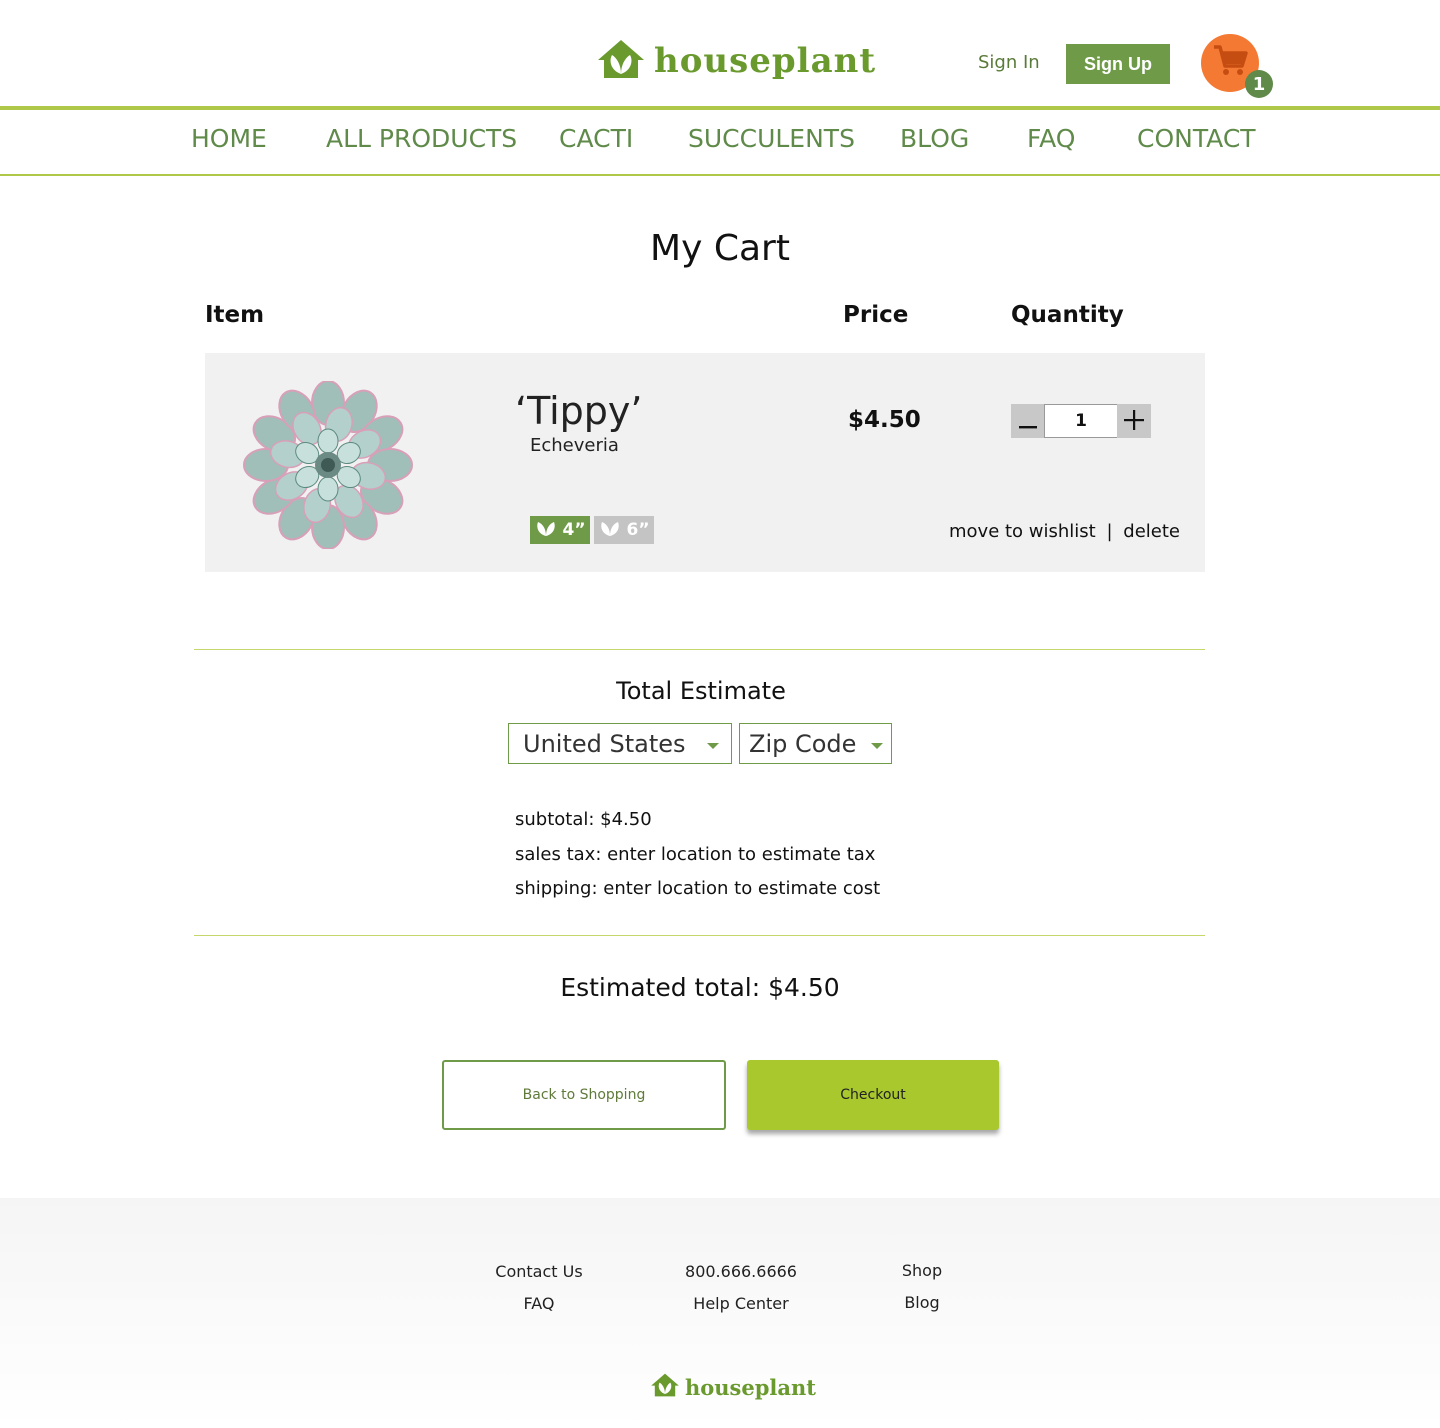 The height and width of the screenshot is (1428, 1440). What do you see at coordinates (700, 987) in the screenshot?
I see `estimated-total: Estimated total: $4.50` at bounding box center [700, 987].